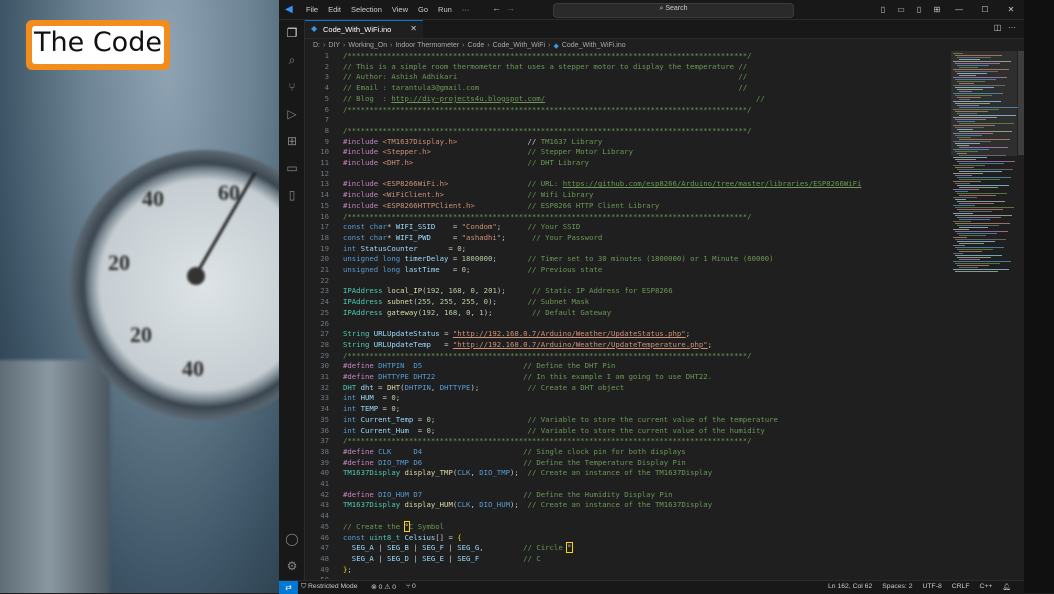 The width and height of the screenshot is (1054, 594). Describe the element at coordinates (316, 45) in the screenshot. I see `breadcrumb-item: D:` at that location.